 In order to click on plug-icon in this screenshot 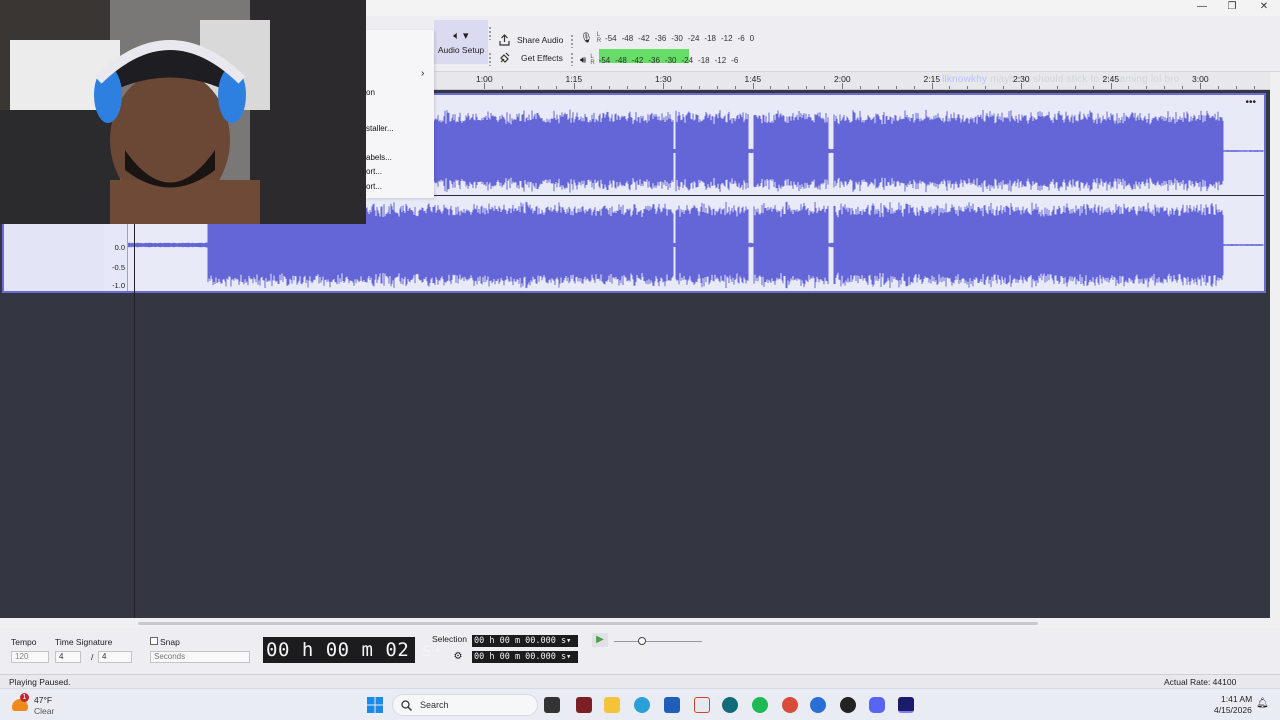, I will do `click(505, 57)`.